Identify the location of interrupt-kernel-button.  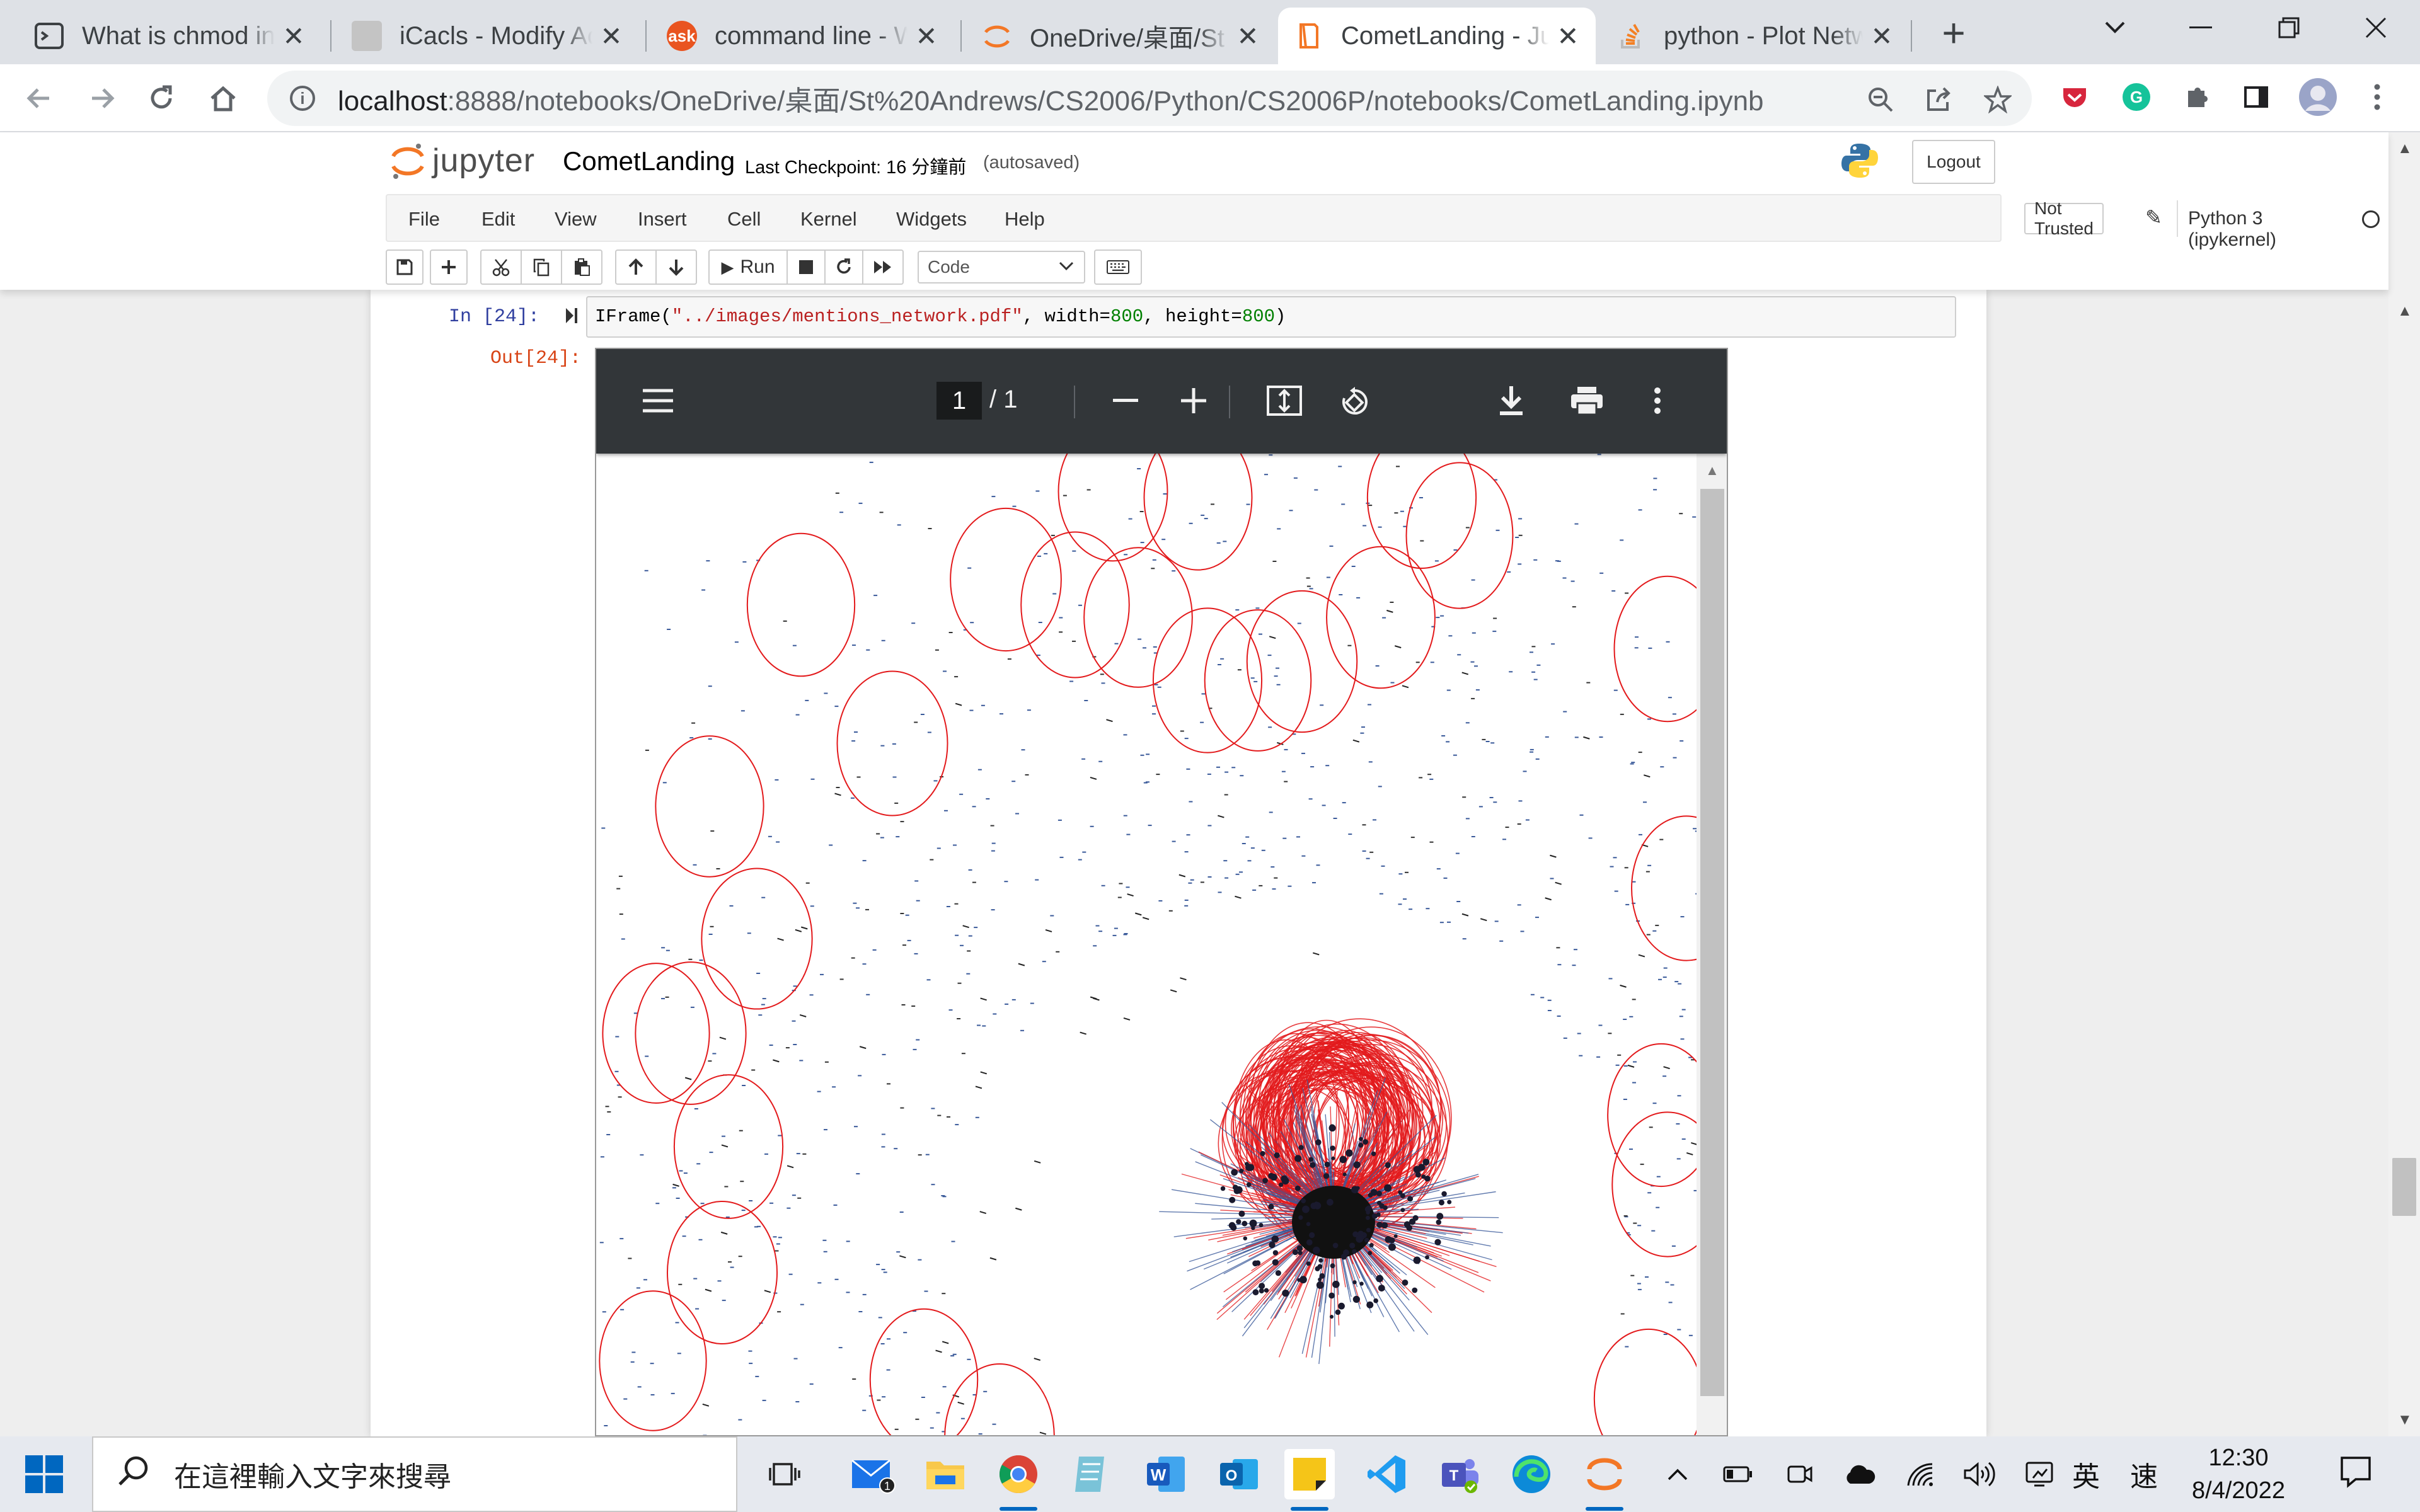
(806, 267).